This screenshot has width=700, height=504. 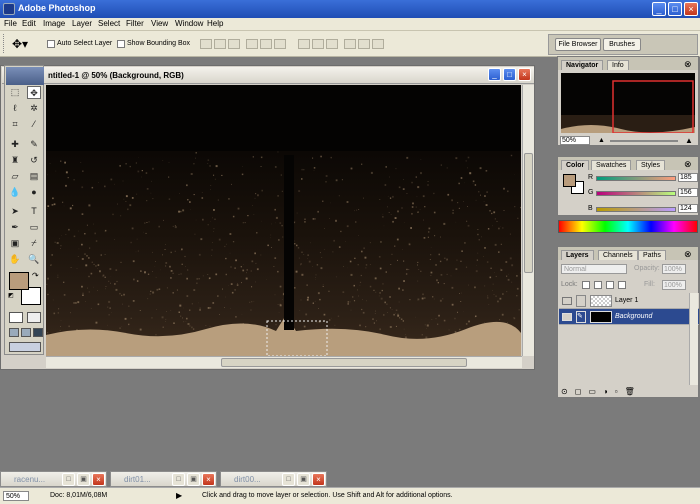 I want to click on brush-tool-icon: ✎, so click(x=34, y=144).